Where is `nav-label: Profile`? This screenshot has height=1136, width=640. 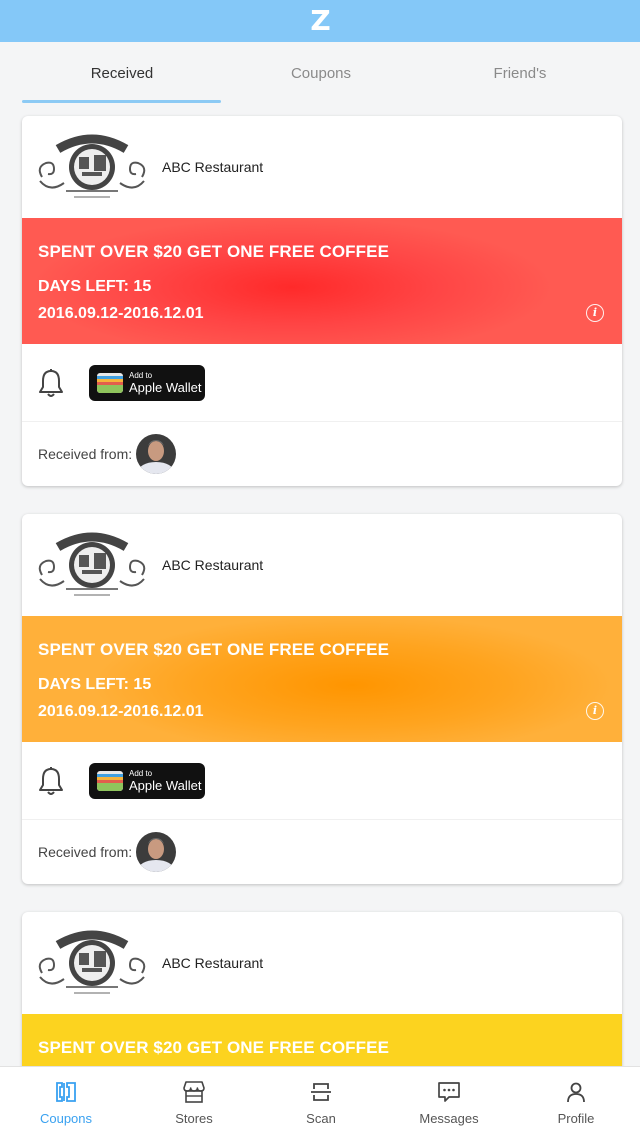 nav-label: Profile is located at coordinates (576, 1118).